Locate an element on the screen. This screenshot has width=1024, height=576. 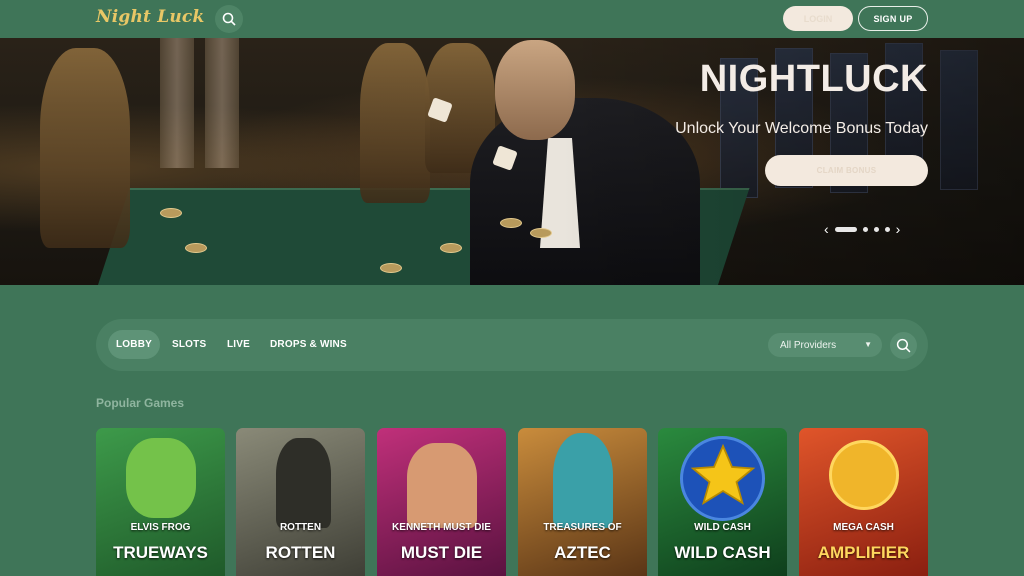
carousel-controls: ‹ › is located at coordinates (862, 229).